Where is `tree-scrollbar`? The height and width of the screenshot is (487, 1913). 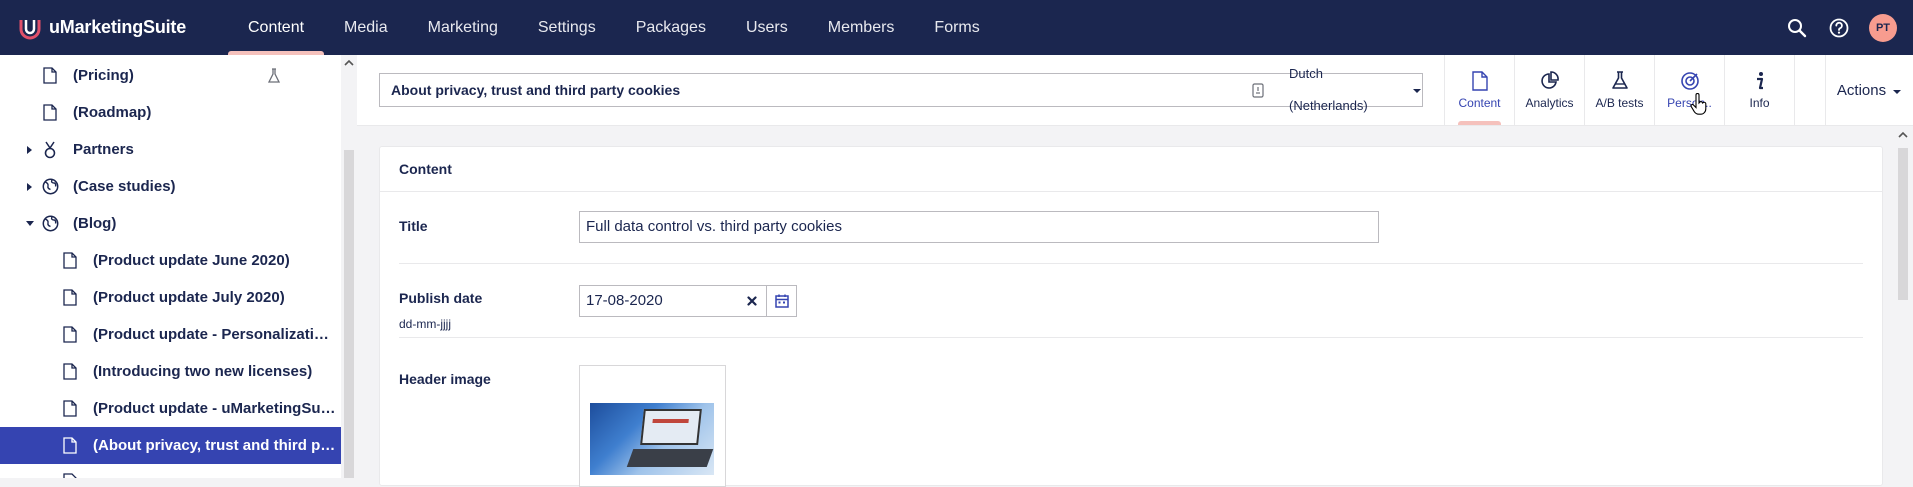 tree-scrollbar is located at coordinates (349, 266).